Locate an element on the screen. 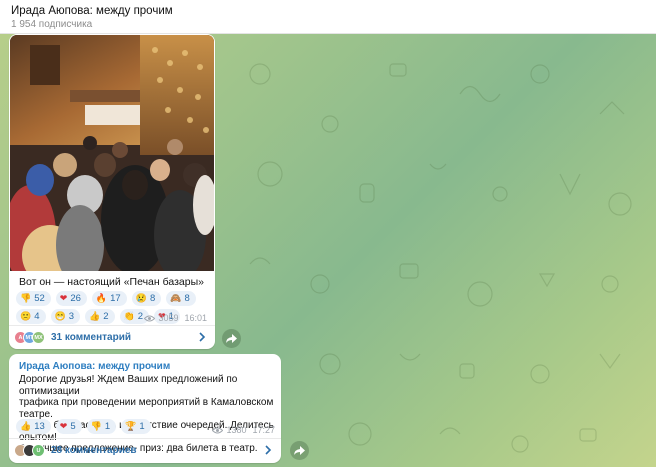 The width and height of the screenshot is (656, 467). reaction-thumbs-up: 👍 13 is located at coordinates (33, 426).